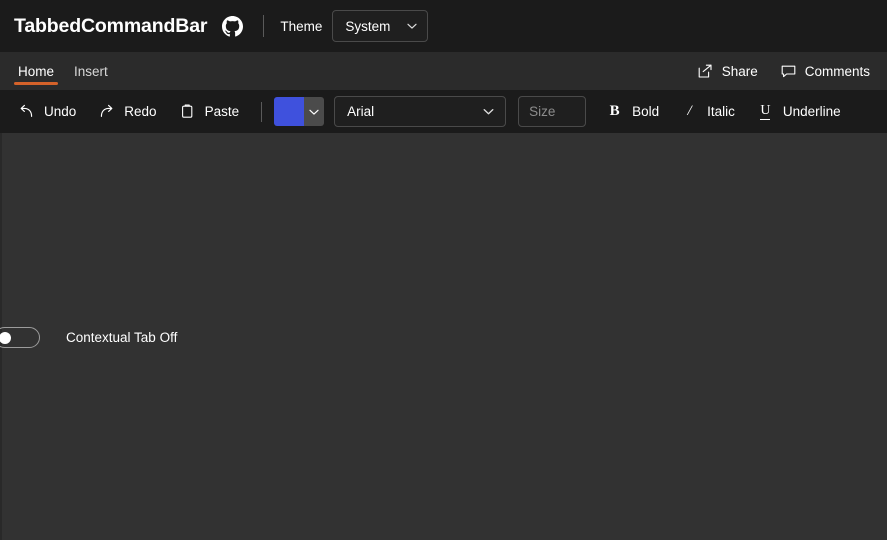 This screenshot has height=540, width=887. I want to click on tab-strip: Home Insert Share Comments, so click(443, 71).